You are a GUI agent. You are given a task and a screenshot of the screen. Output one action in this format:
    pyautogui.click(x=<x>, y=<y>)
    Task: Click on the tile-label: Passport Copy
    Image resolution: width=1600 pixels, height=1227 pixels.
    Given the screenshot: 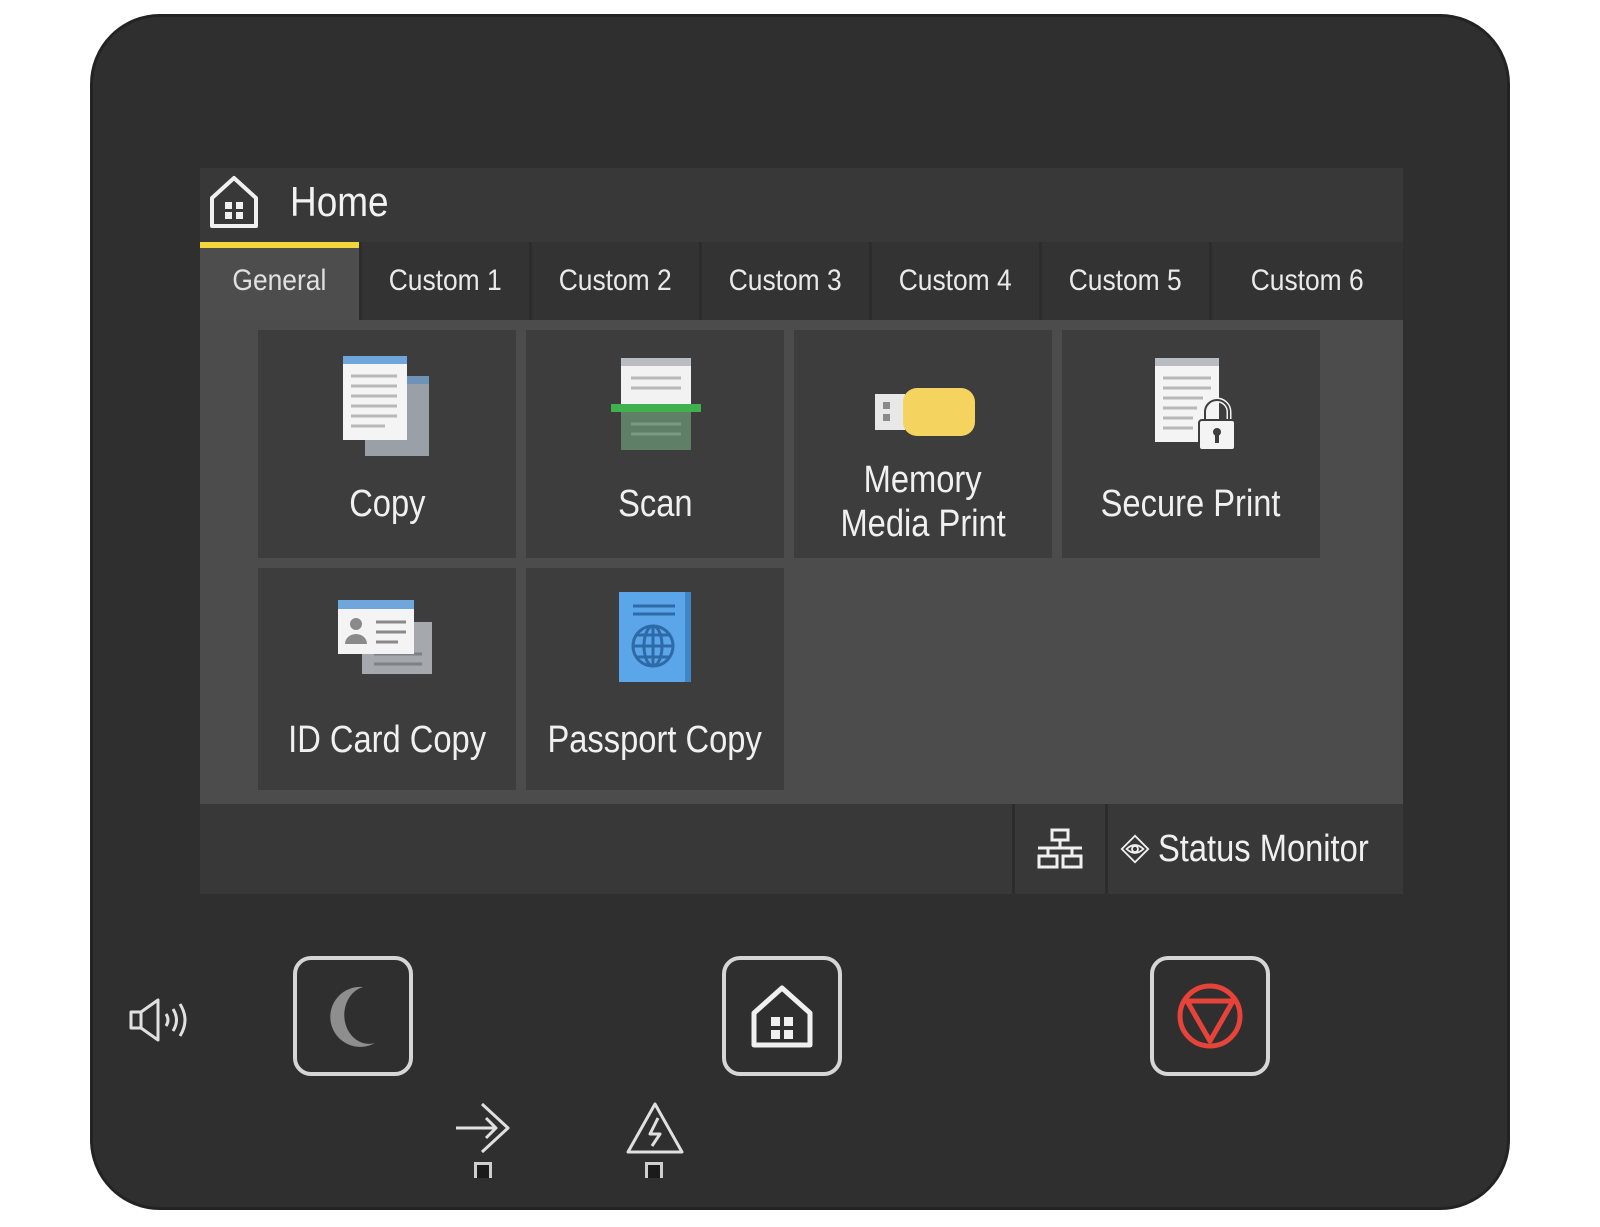 What is the action you would take?
    pyautogui.click(x=655, y=740)
    